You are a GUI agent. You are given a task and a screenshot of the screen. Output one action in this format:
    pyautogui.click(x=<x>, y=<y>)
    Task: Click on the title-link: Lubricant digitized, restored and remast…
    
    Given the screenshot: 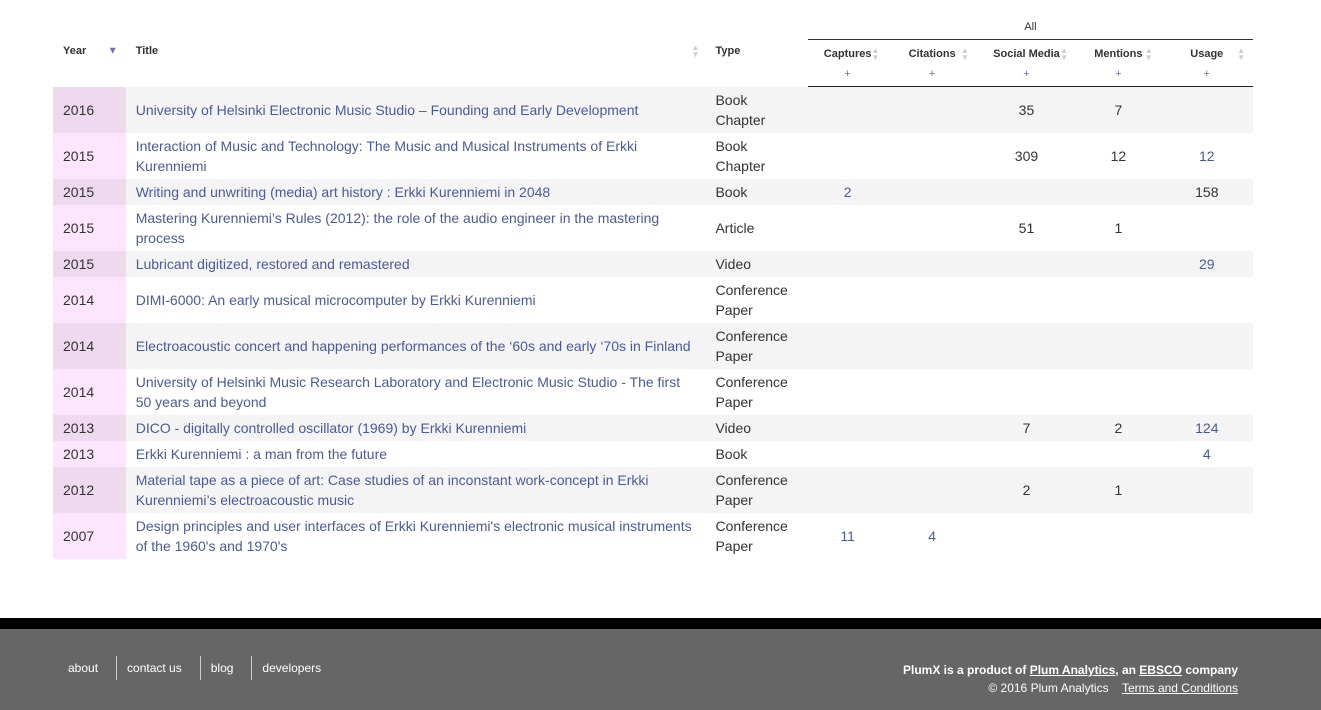 What is the action you would take?
    pyautogui.click(x=273, y=264)
    